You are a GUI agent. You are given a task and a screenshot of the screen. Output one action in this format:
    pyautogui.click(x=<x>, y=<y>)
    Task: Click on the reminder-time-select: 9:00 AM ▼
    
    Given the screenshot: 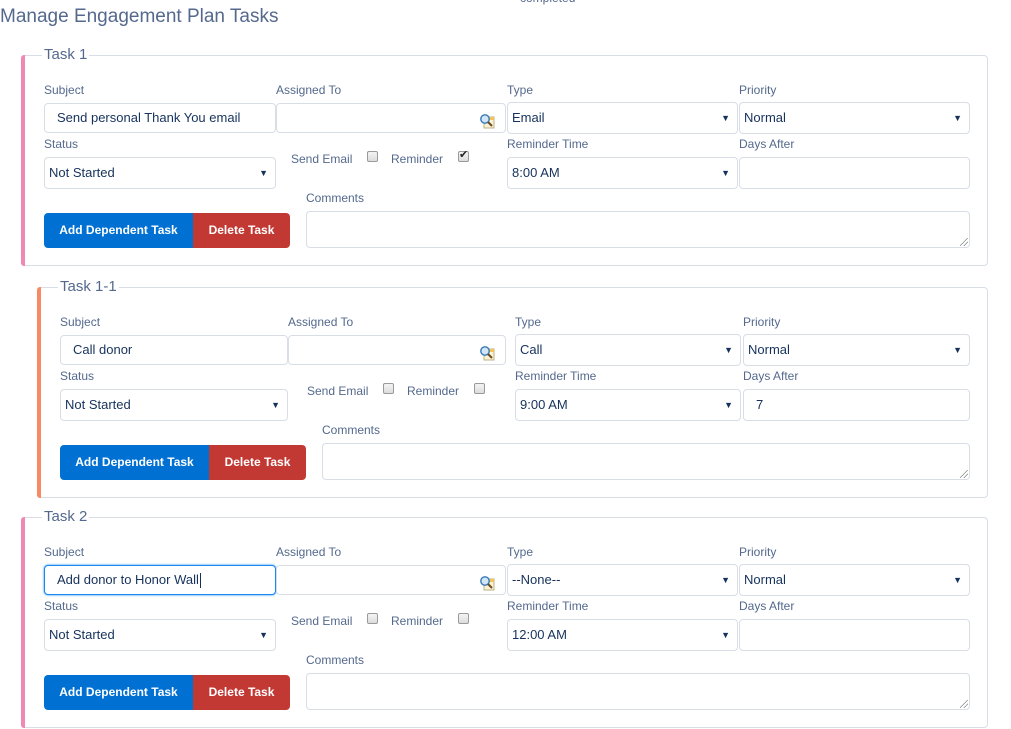 What is the action you would take?
    pyautogui.click(x=628, y=405)
    